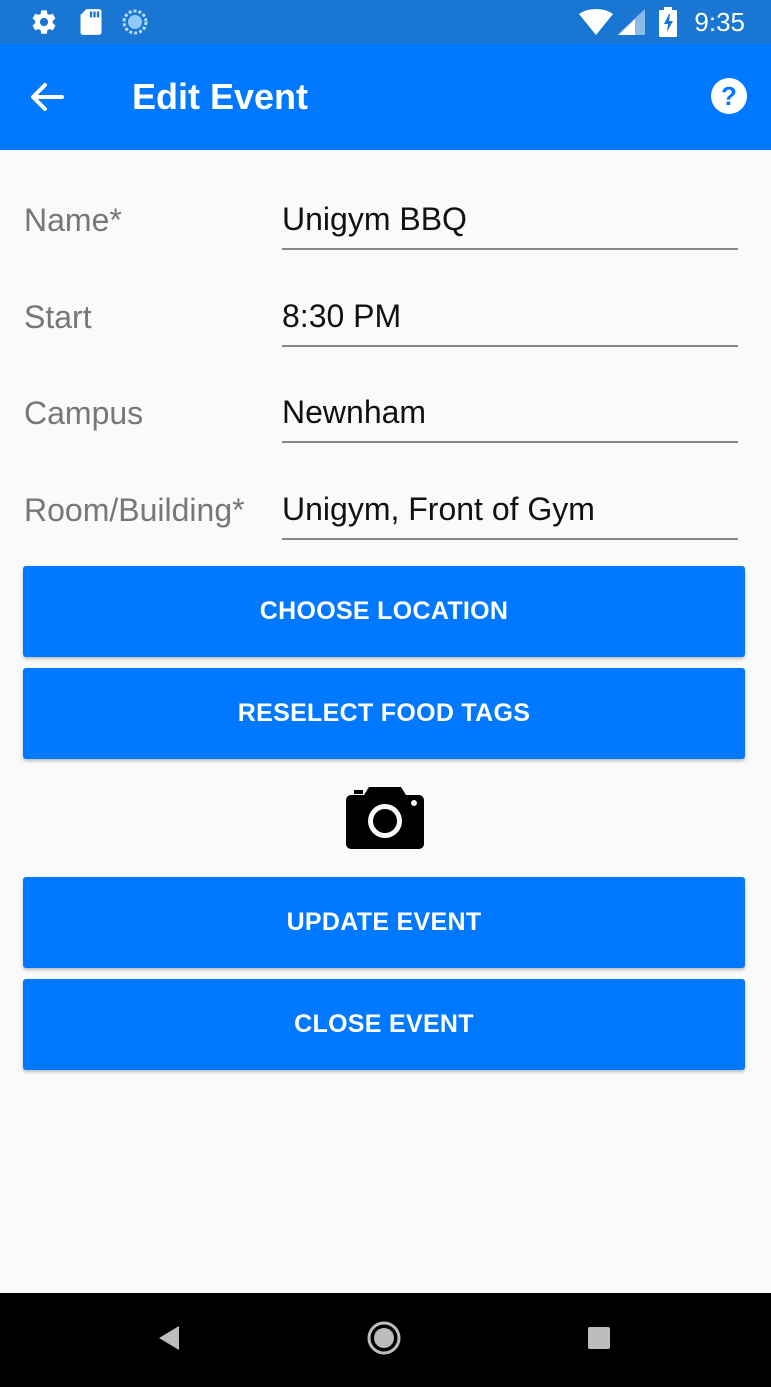 This screenshot has height=1387, width=771. Describe the element at coordinates (44, 22) in the screenshot. I see `settings-icon` at that location.